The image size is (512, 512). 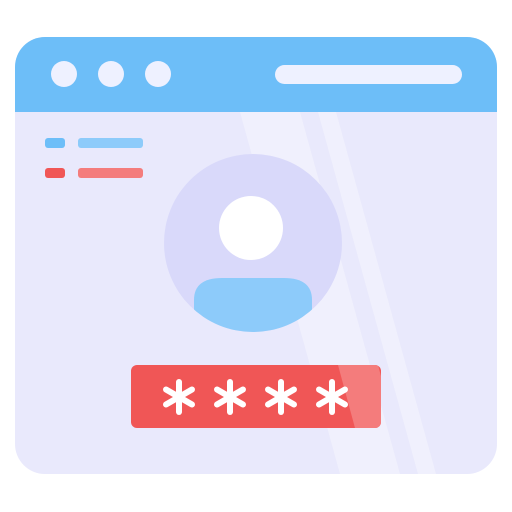 What do you see at coordinates (110, 143) in the screenshot?
I see `line-blue-long` at bounding box center [110, 143].